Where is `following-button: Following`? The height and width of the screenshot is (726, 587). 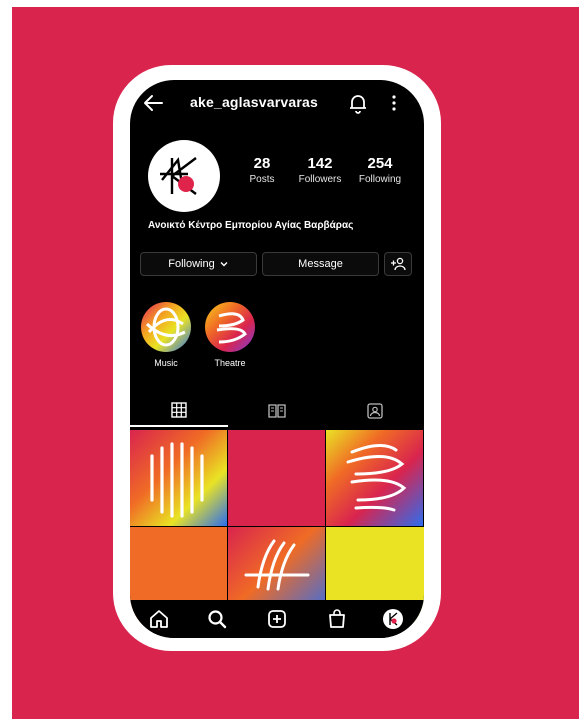
following-button: Following is located at coordinates (198, 264).